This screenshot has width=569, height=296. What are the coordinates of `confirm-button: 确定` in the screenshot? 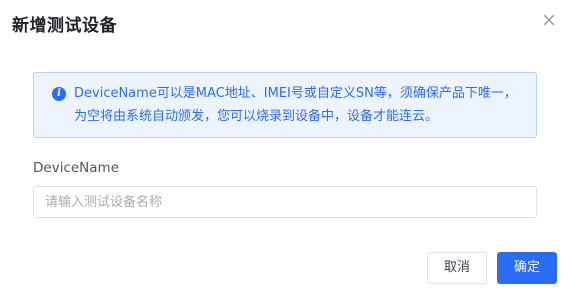 It's located at (527, 268).